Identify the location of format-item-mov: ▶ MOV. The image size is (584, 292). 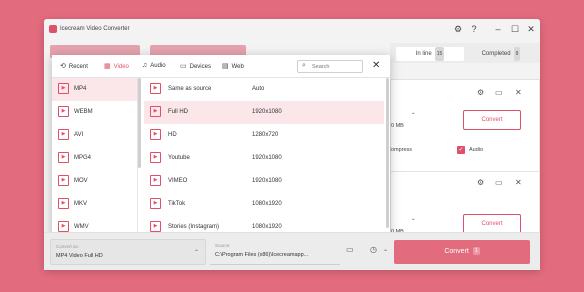
(94, 181).